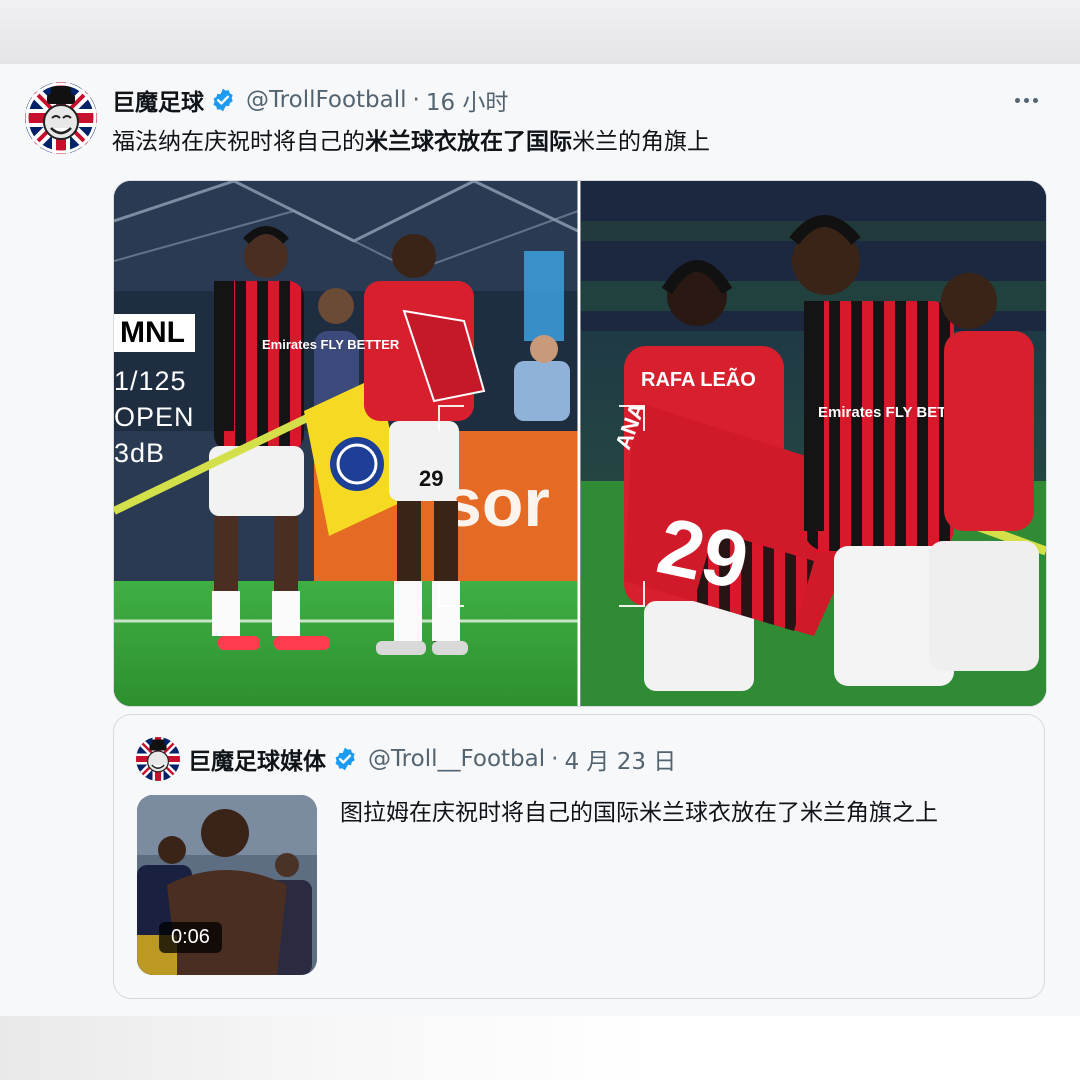  I want to click on quoted-author-name: 巨魔足球媒体, so click(257, 759).